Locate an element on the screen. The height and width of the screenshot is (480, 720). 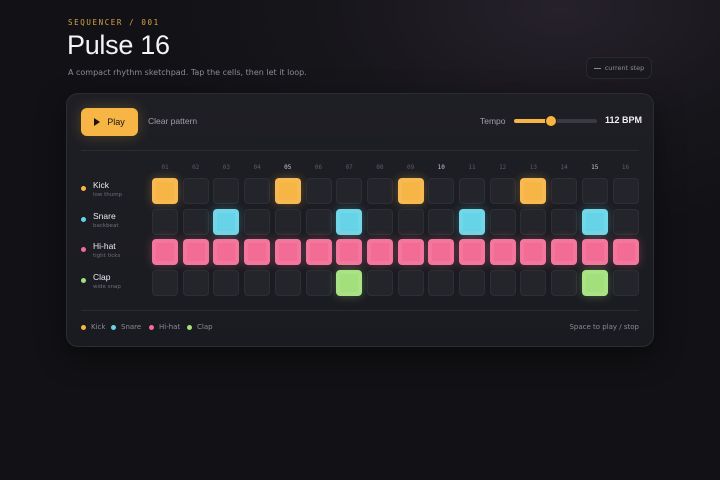
play-button: Play is located at coordinates (109, 122).